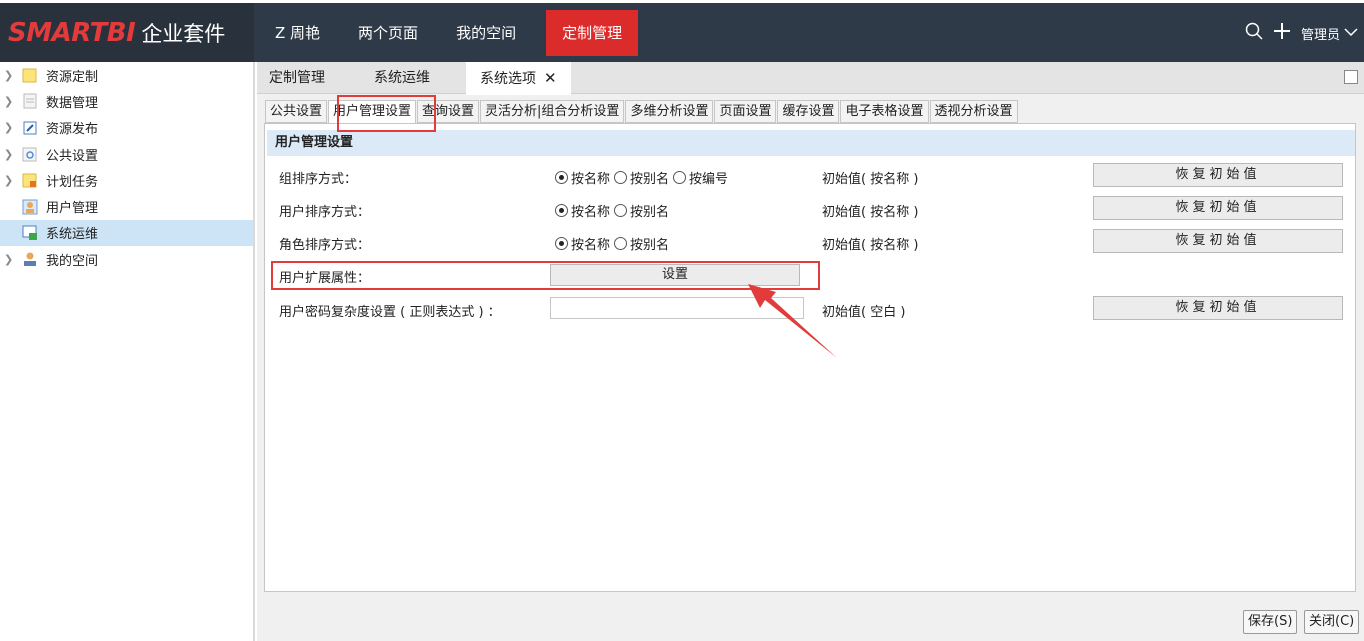 Image resolution: width=1364 pixels, height=641 pixels. I want to click on sidebar-item-label: 用户管理, so click(72, 209).